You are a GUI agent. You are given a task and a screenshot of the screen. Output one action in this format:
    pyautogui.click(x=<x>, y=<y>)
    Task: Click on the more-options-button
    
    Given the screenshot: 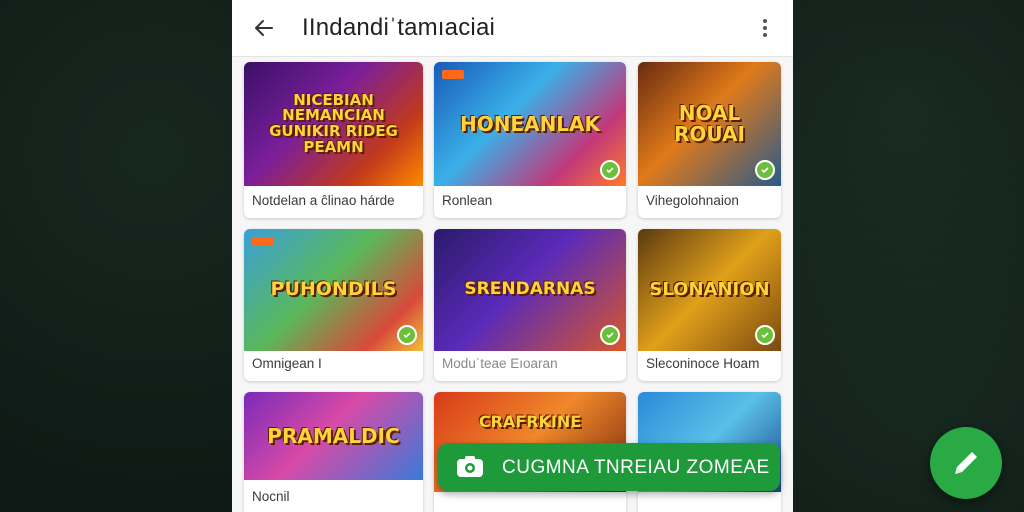 What is the action you would take?
    pyautogui.click(x=765, y=28)
    